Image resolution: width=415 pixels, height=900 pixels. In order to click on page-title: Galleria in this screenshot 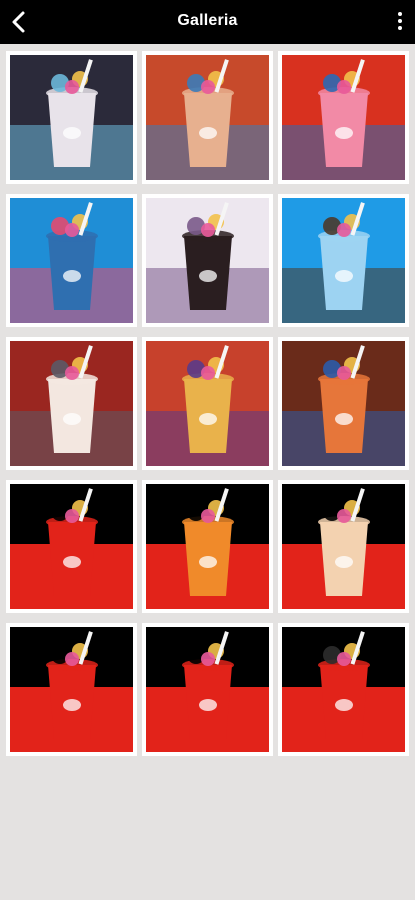, I will do `click(207, 20)`.